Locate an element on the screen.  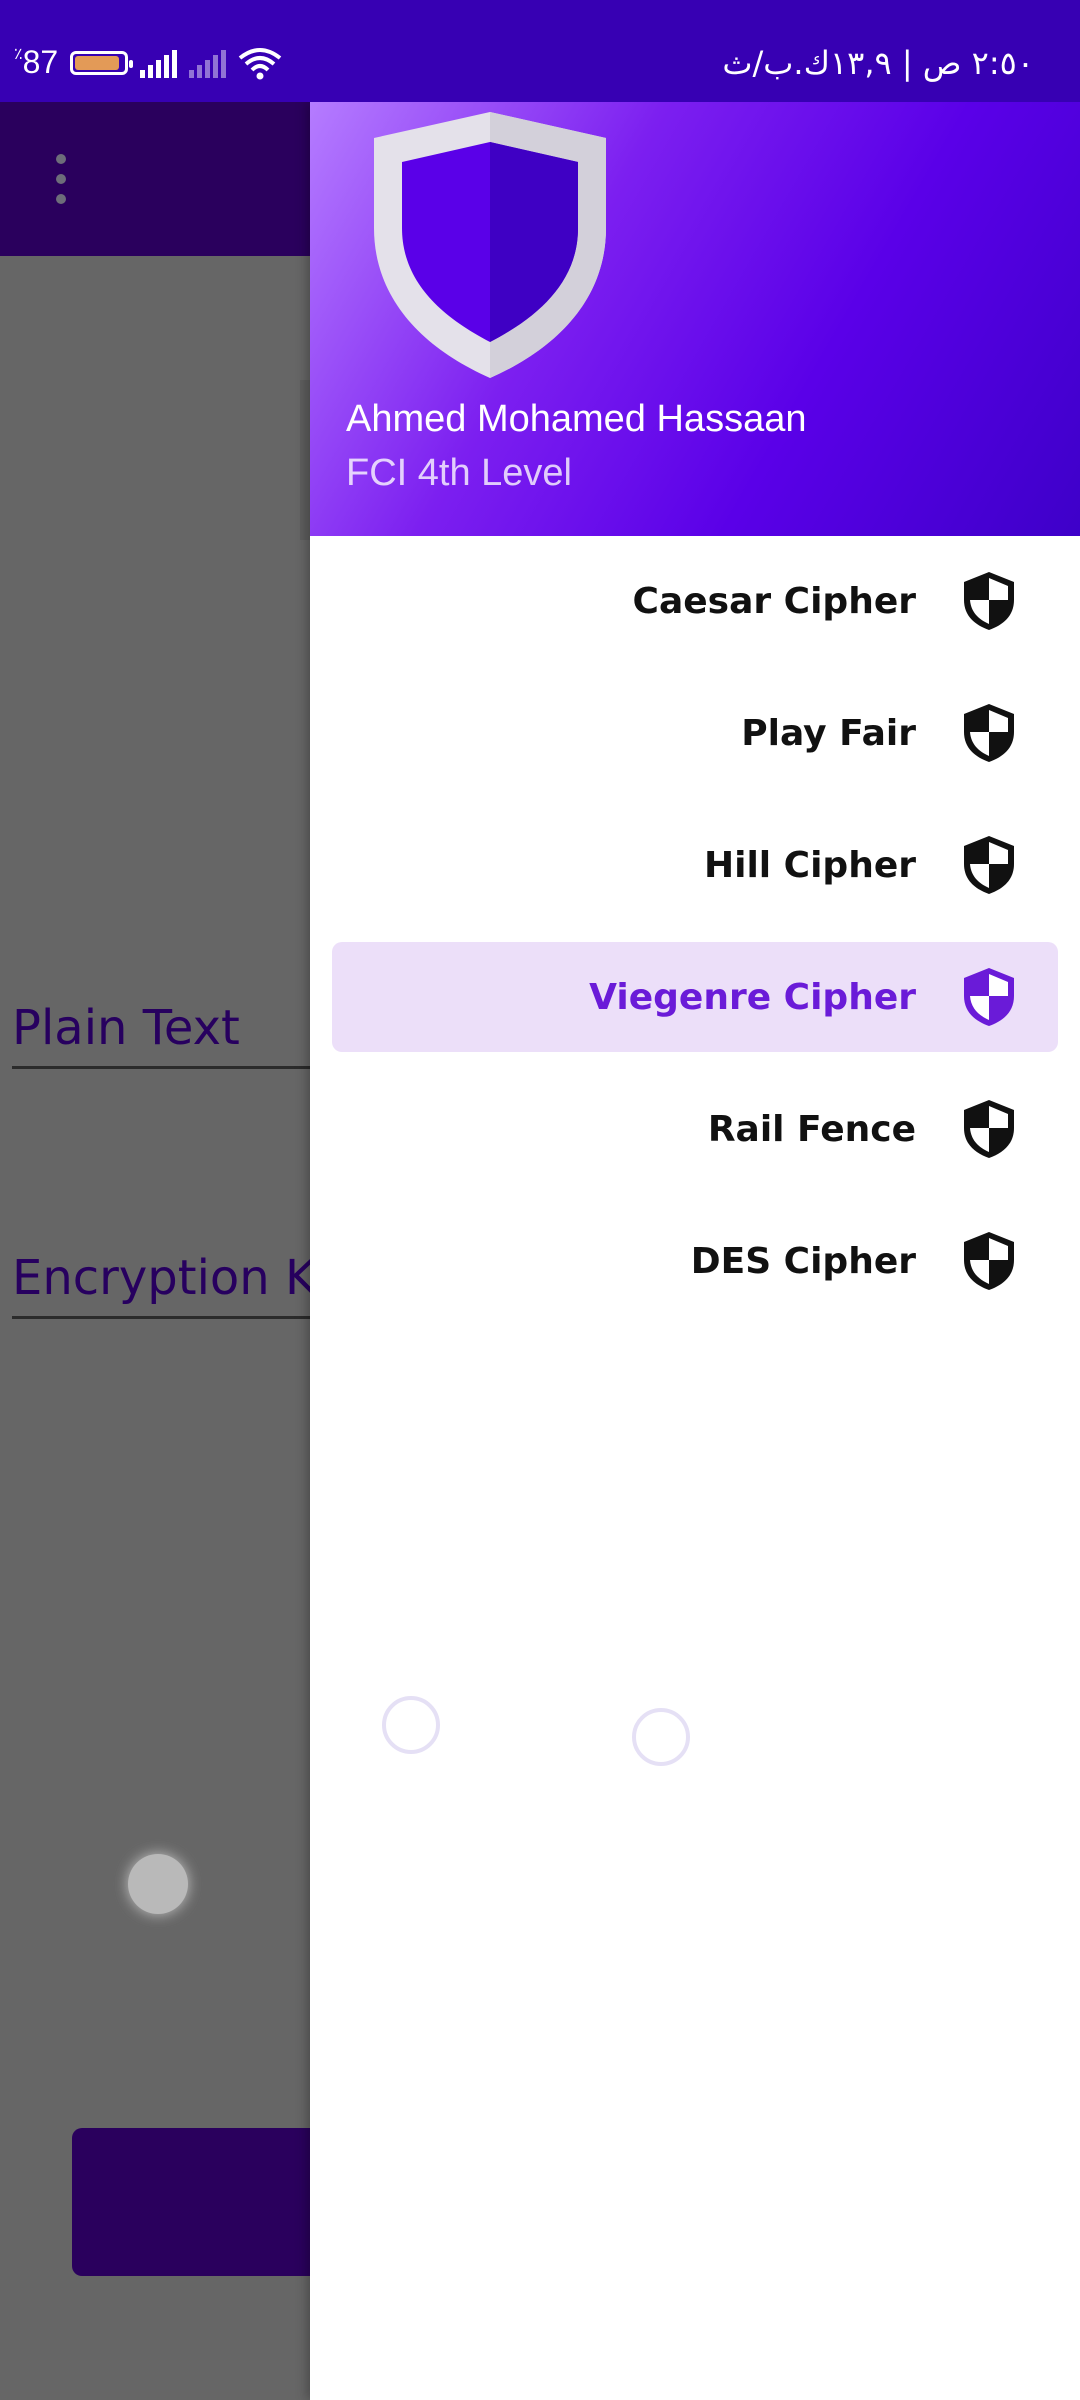
menu-item-hill-cipher: Hill Cipher is located at coordinates (695, 865).